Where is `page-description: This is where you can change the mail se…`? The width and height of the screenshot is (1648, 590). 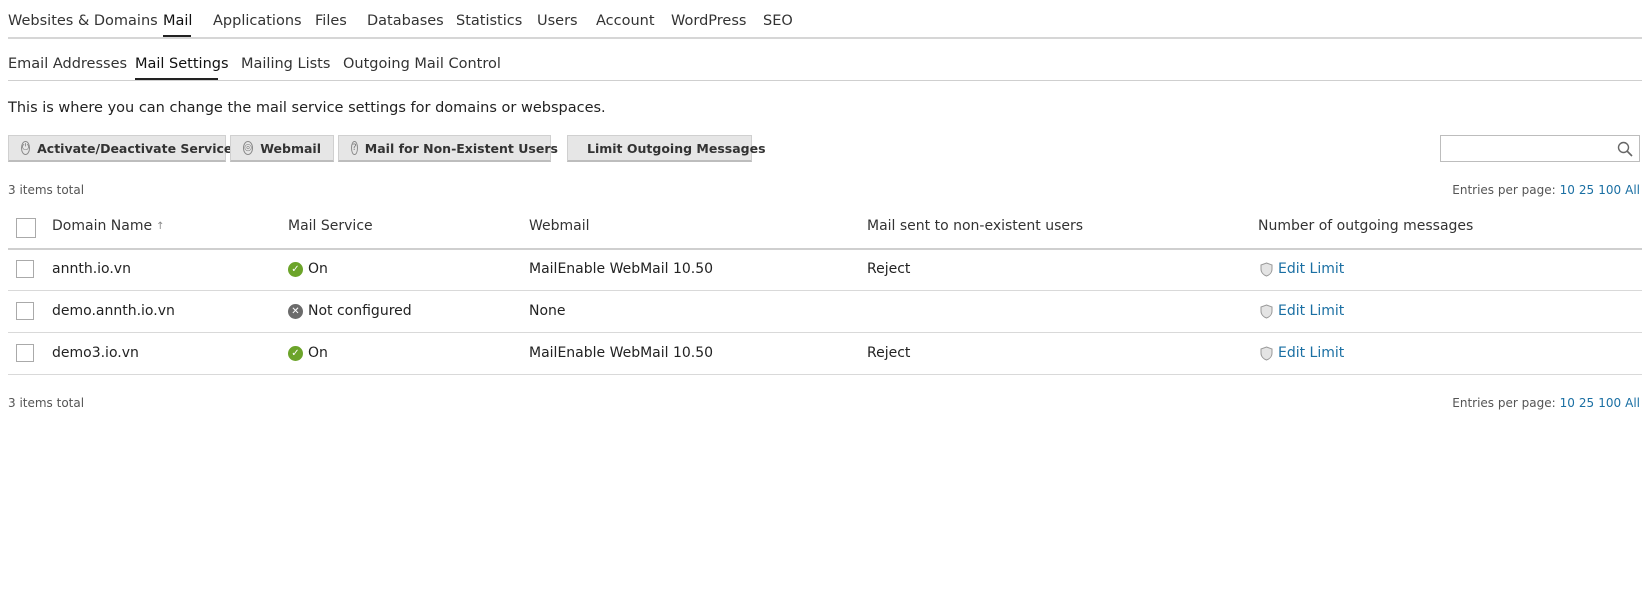 page-description: This is where you can change the mail se… is located at coordinates (307, 108).